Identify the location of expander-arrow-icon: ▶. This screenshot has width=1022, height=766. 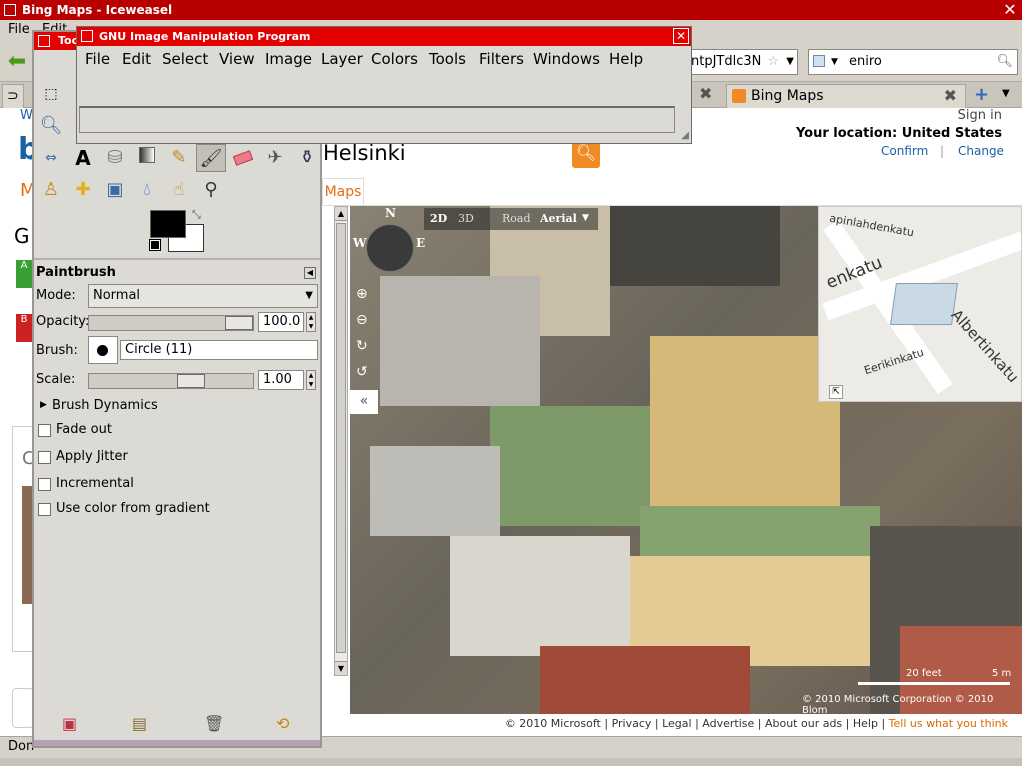
(43, 405).